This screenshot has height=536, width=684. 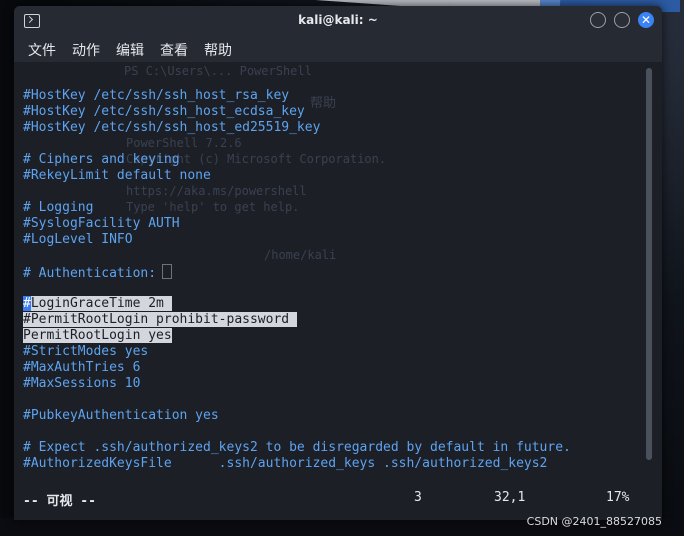 What do you see at coordinates (101, 159) in the screenshot?
I see `editor-line: # Ciphers and keying` at bounding box center [101, 159].